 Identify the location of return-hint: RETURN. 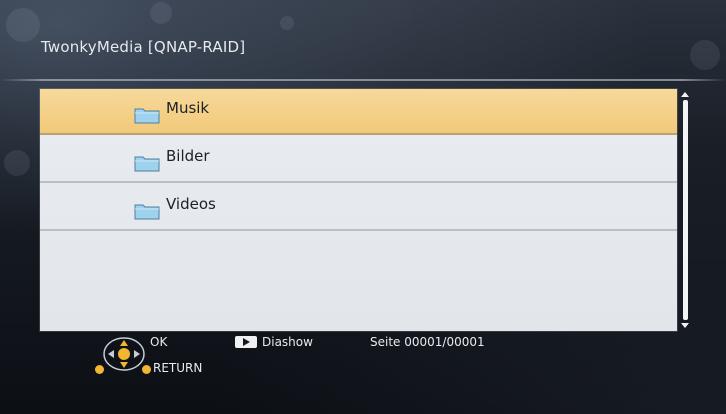
(178, 368).